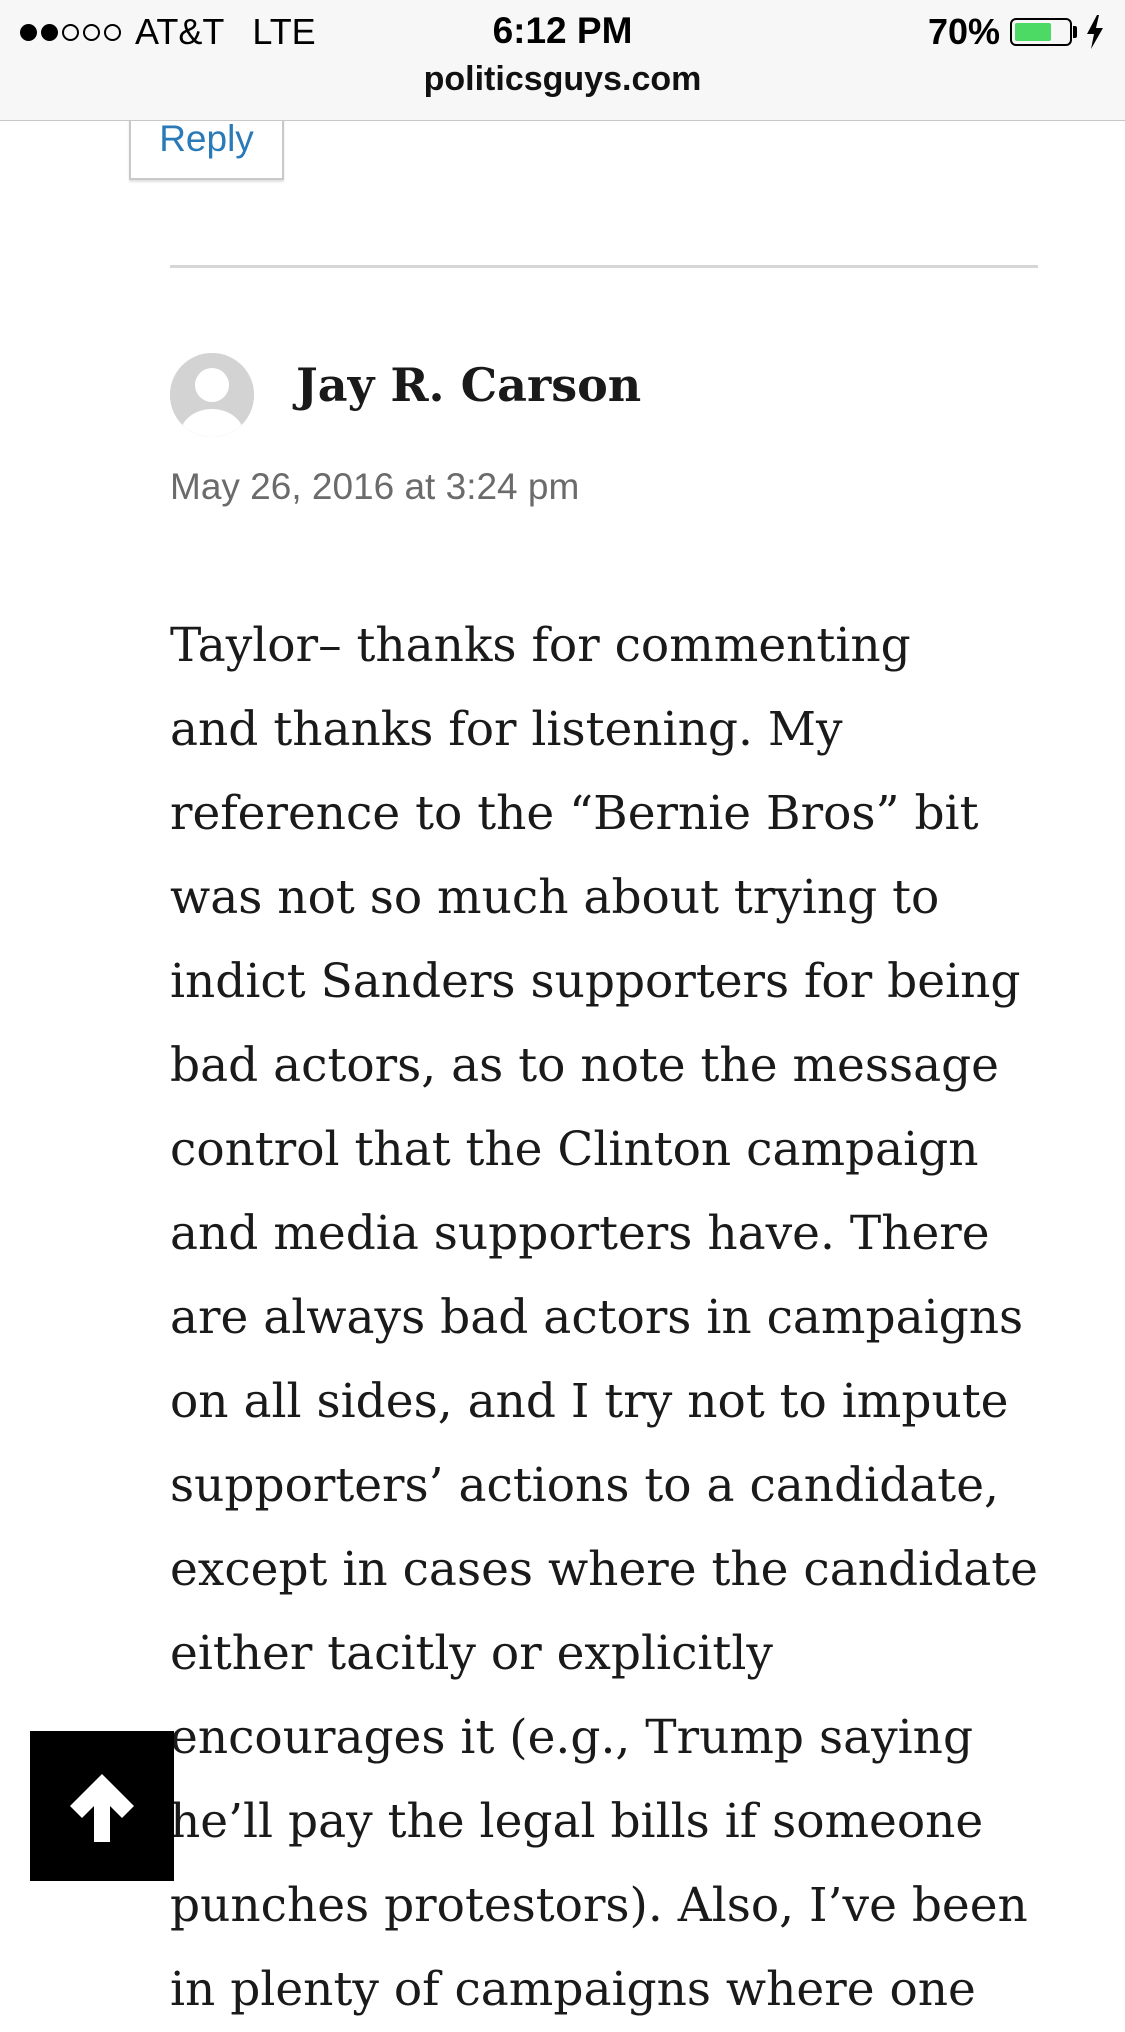 The image size is (1125, 2032). What do you see at coordinates (584, 1485) in the screenshot?
I see `comment-line: supporters’ actions to a candidate,` at bounding box center [584, 1485].